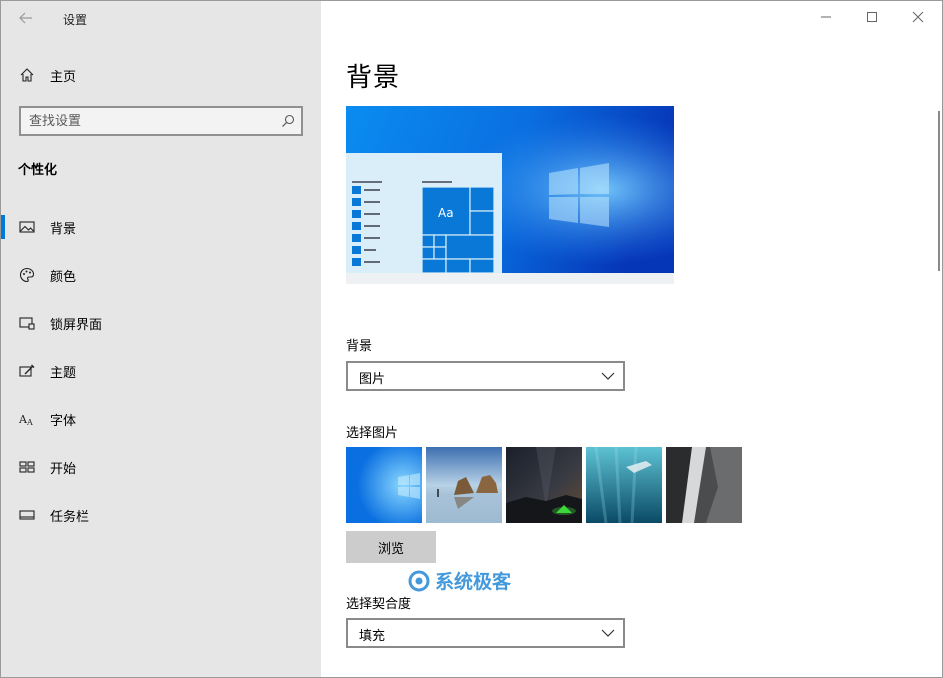 The width and height of the screenshot is (943, 678). I want to click on night-sky-camping-thumbnail-image, so click(544, 485).